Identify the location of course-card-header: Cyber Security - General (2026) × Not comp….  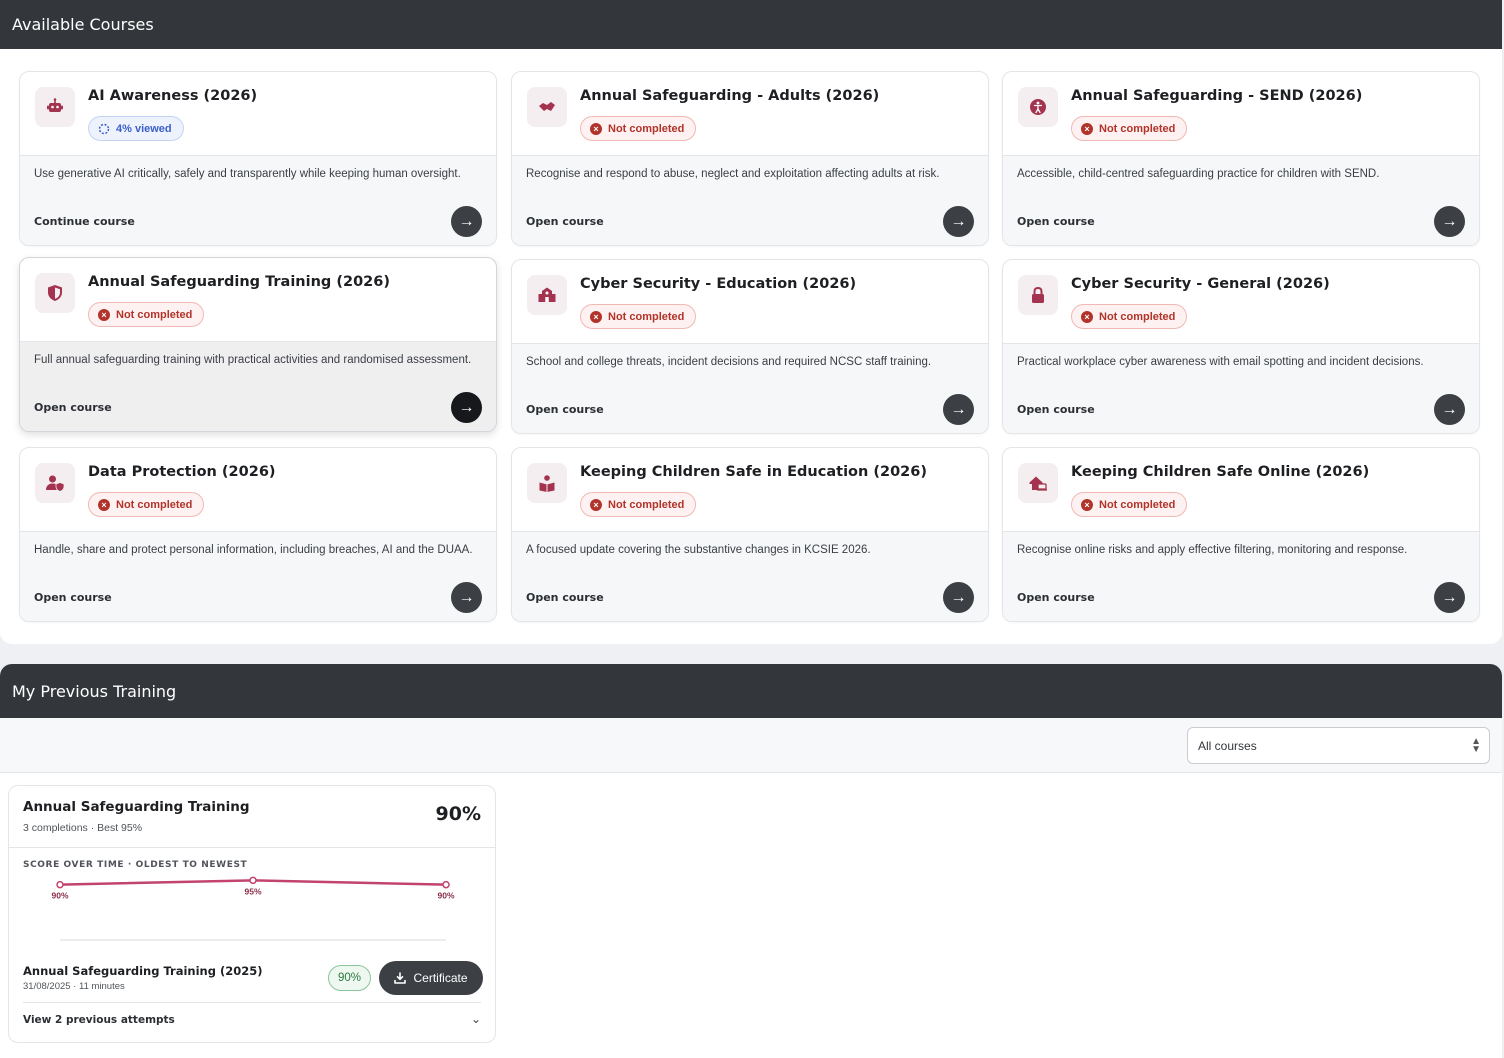
(1241, 301).